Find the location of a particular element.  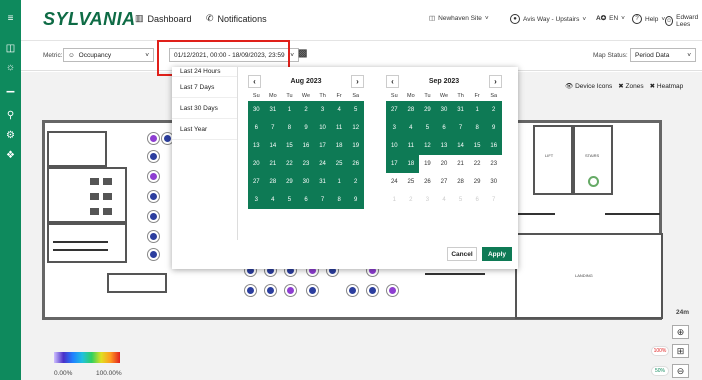

bar-chart-icon: ▩ is located at coordinates (302, 53).